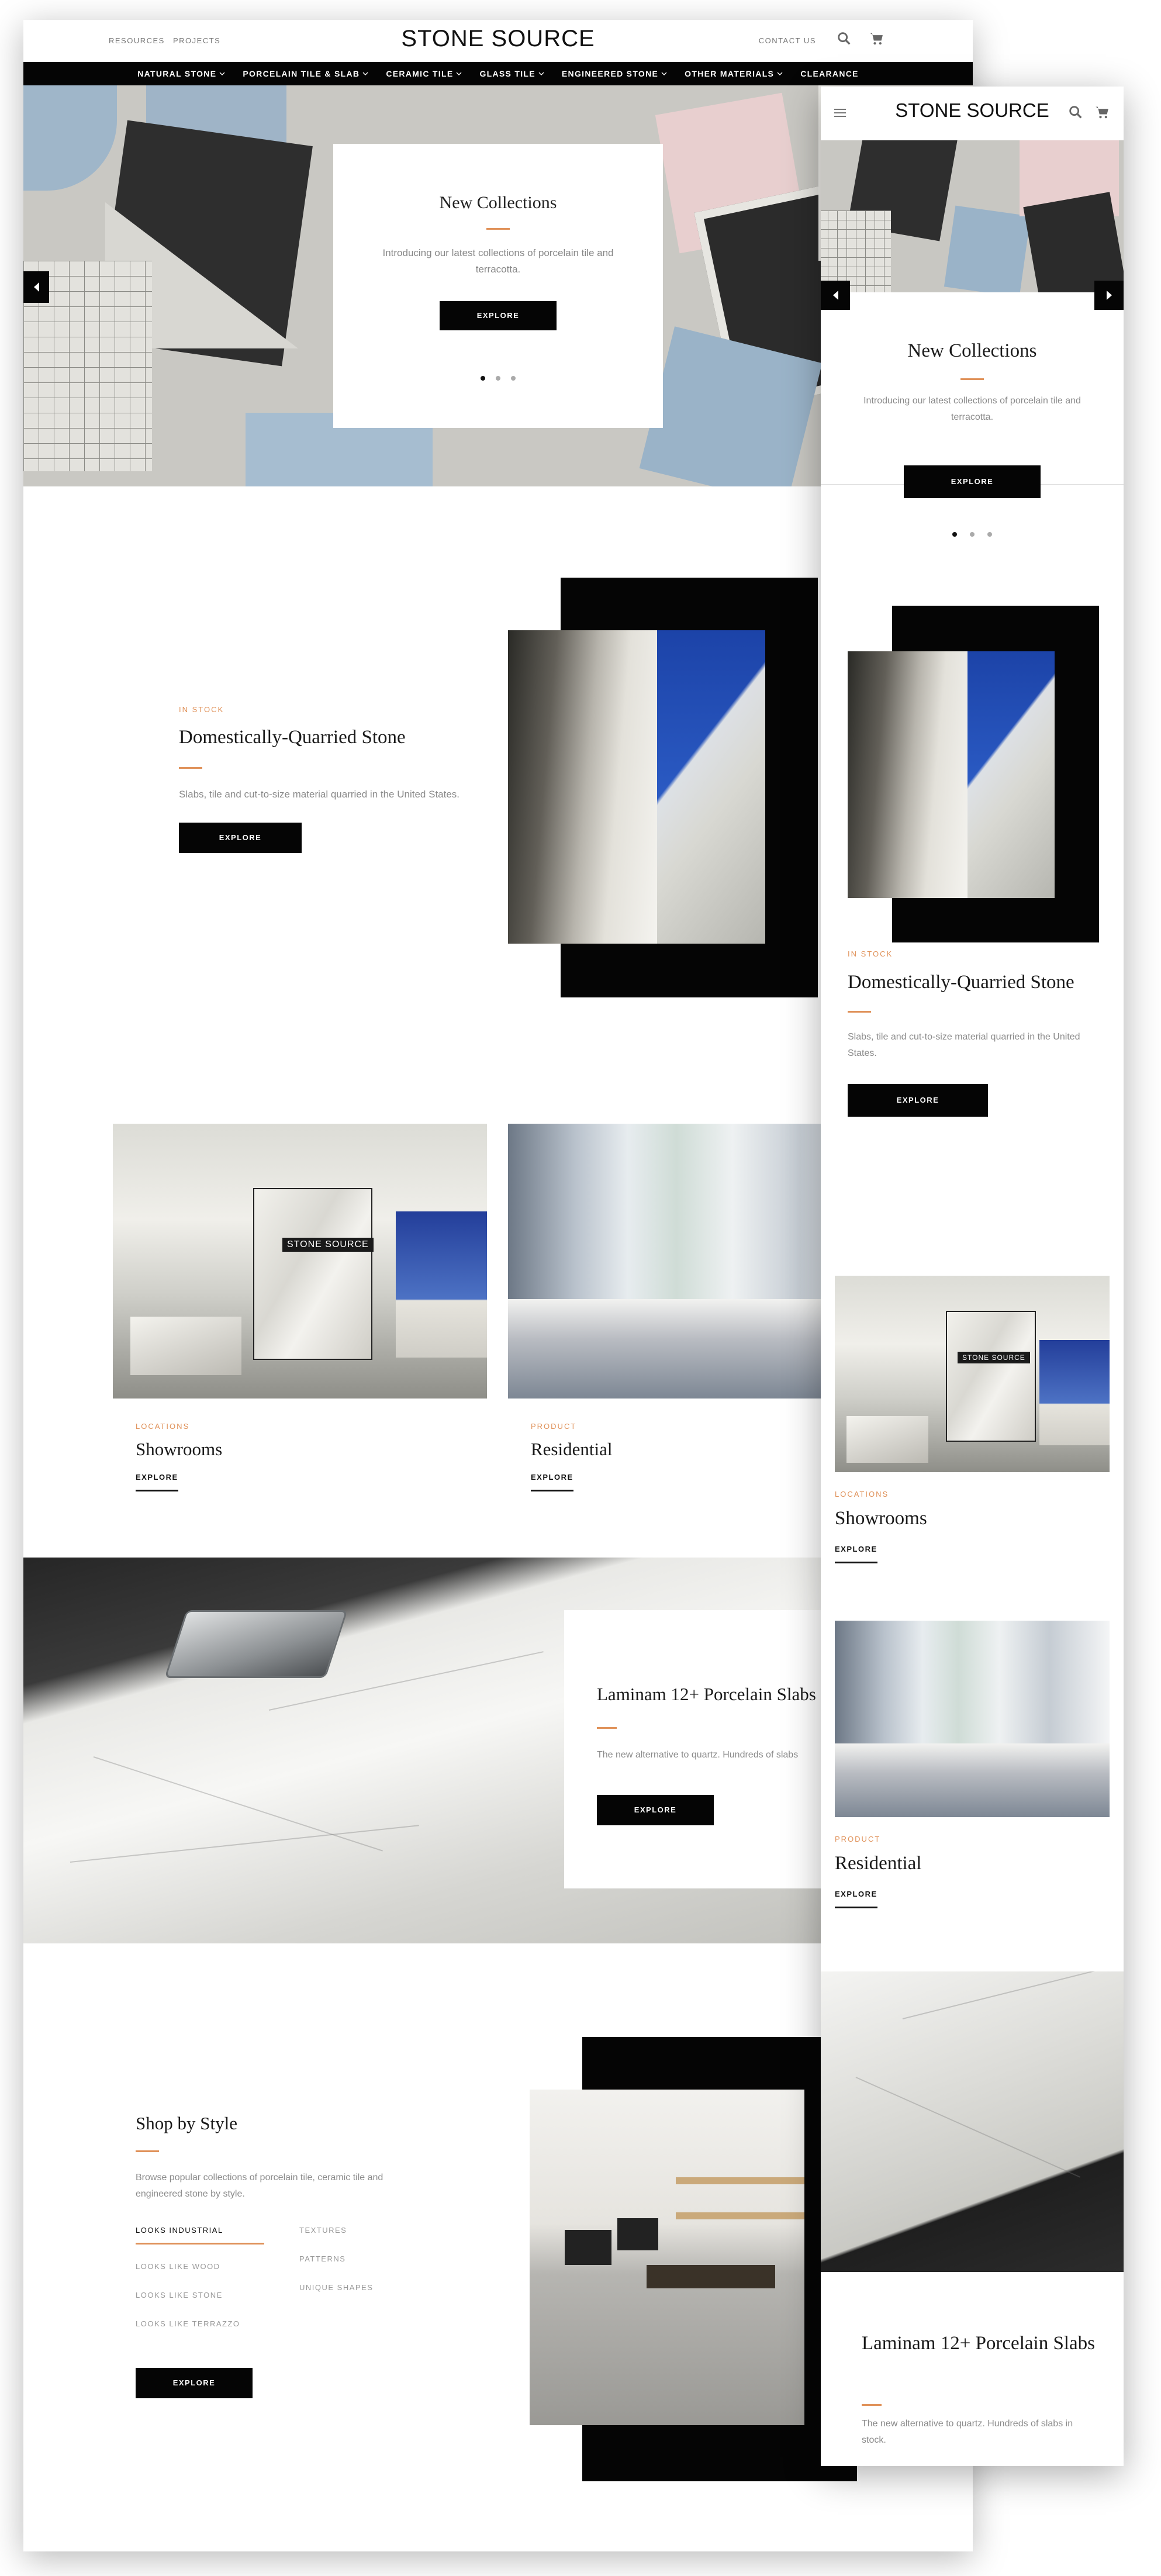 The image size is (1161, 2576). Describe the element at coordinates (787, 40) in the screenshot. I see `contact-link: CONTACT US` at that location.